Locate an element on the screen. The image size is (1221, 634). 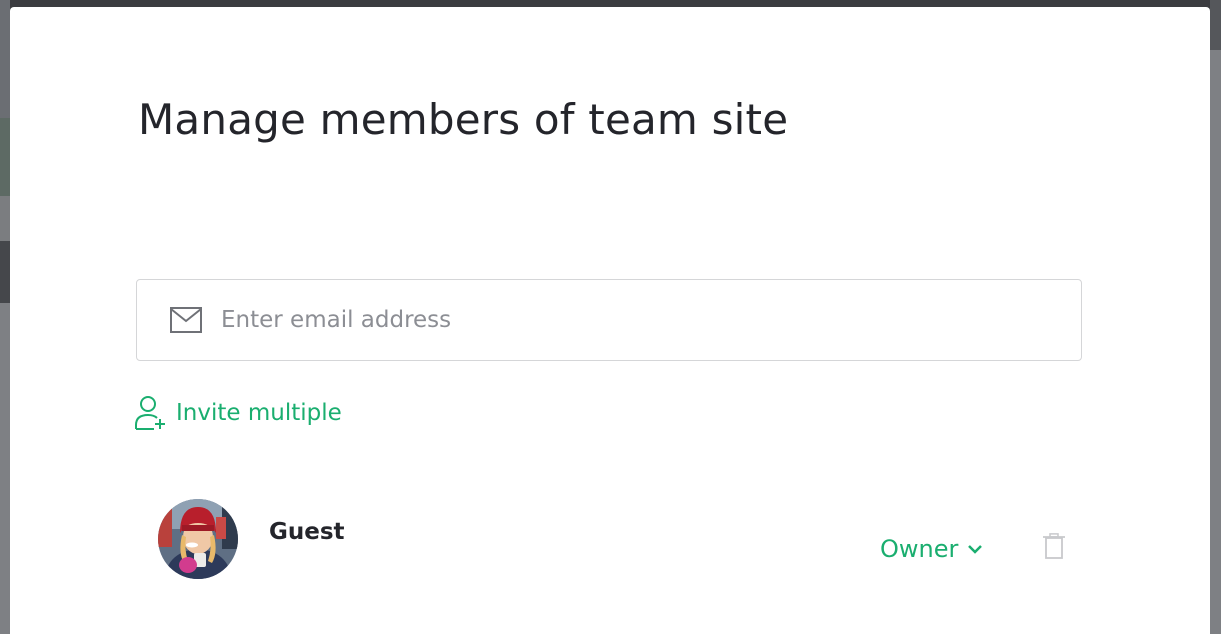
backdrop-right is located at coordinates (1215, 317).